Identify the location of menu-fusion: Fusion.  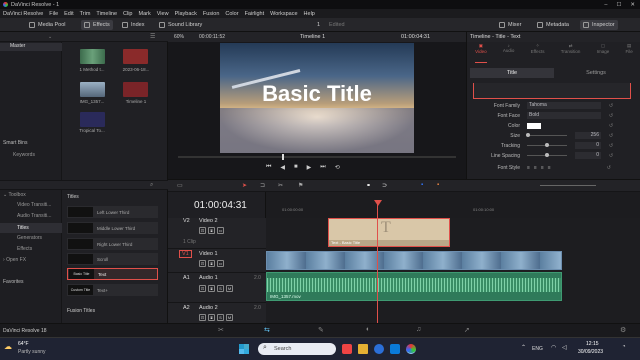
(211, 14).